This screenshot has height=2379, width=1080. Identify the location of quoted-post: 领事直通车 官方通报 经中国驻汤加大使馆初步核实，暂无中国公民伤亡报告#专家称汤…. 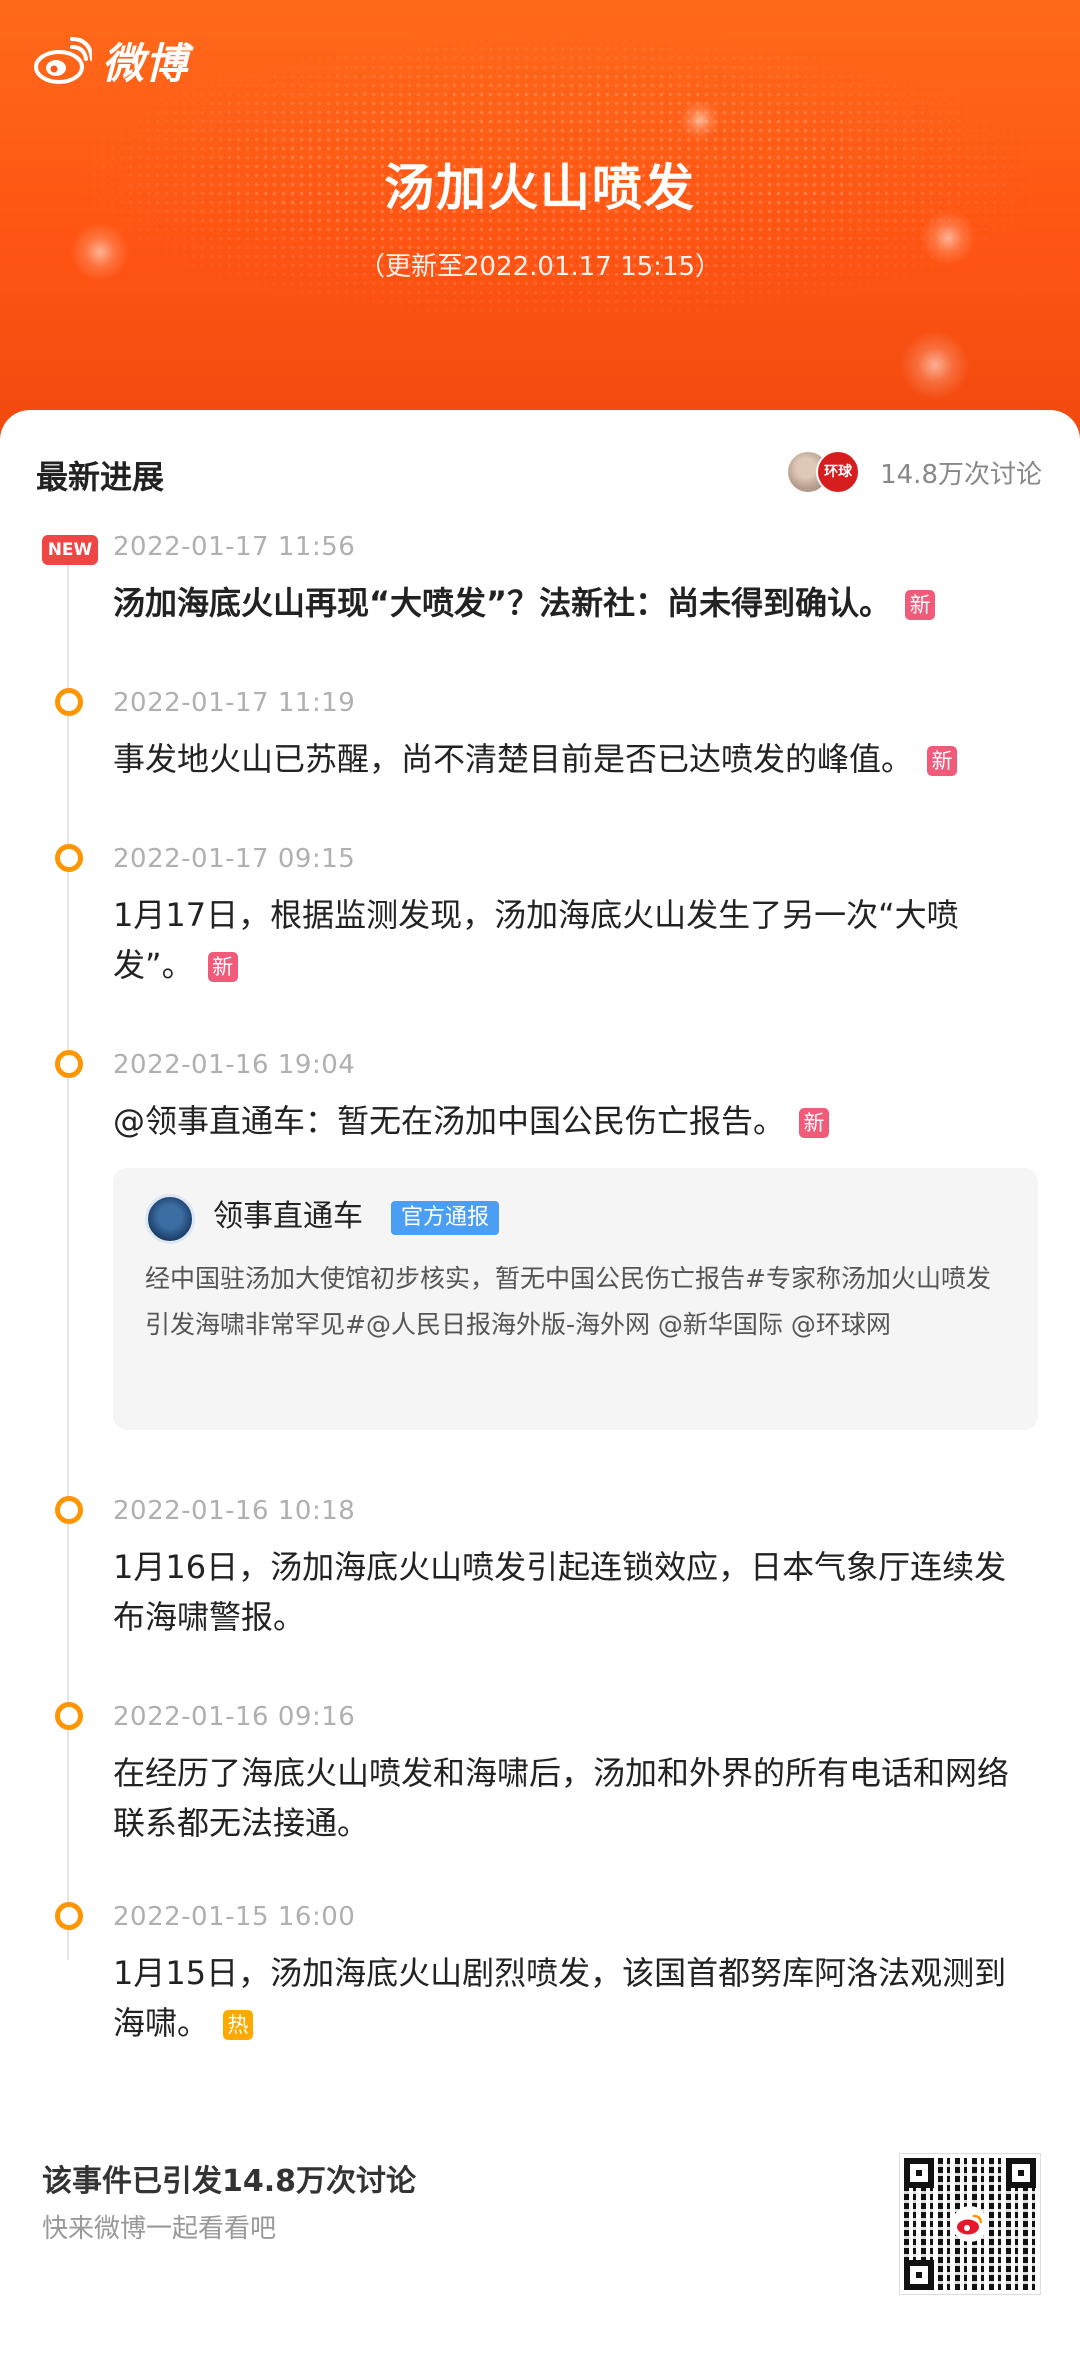
(575, 1299).